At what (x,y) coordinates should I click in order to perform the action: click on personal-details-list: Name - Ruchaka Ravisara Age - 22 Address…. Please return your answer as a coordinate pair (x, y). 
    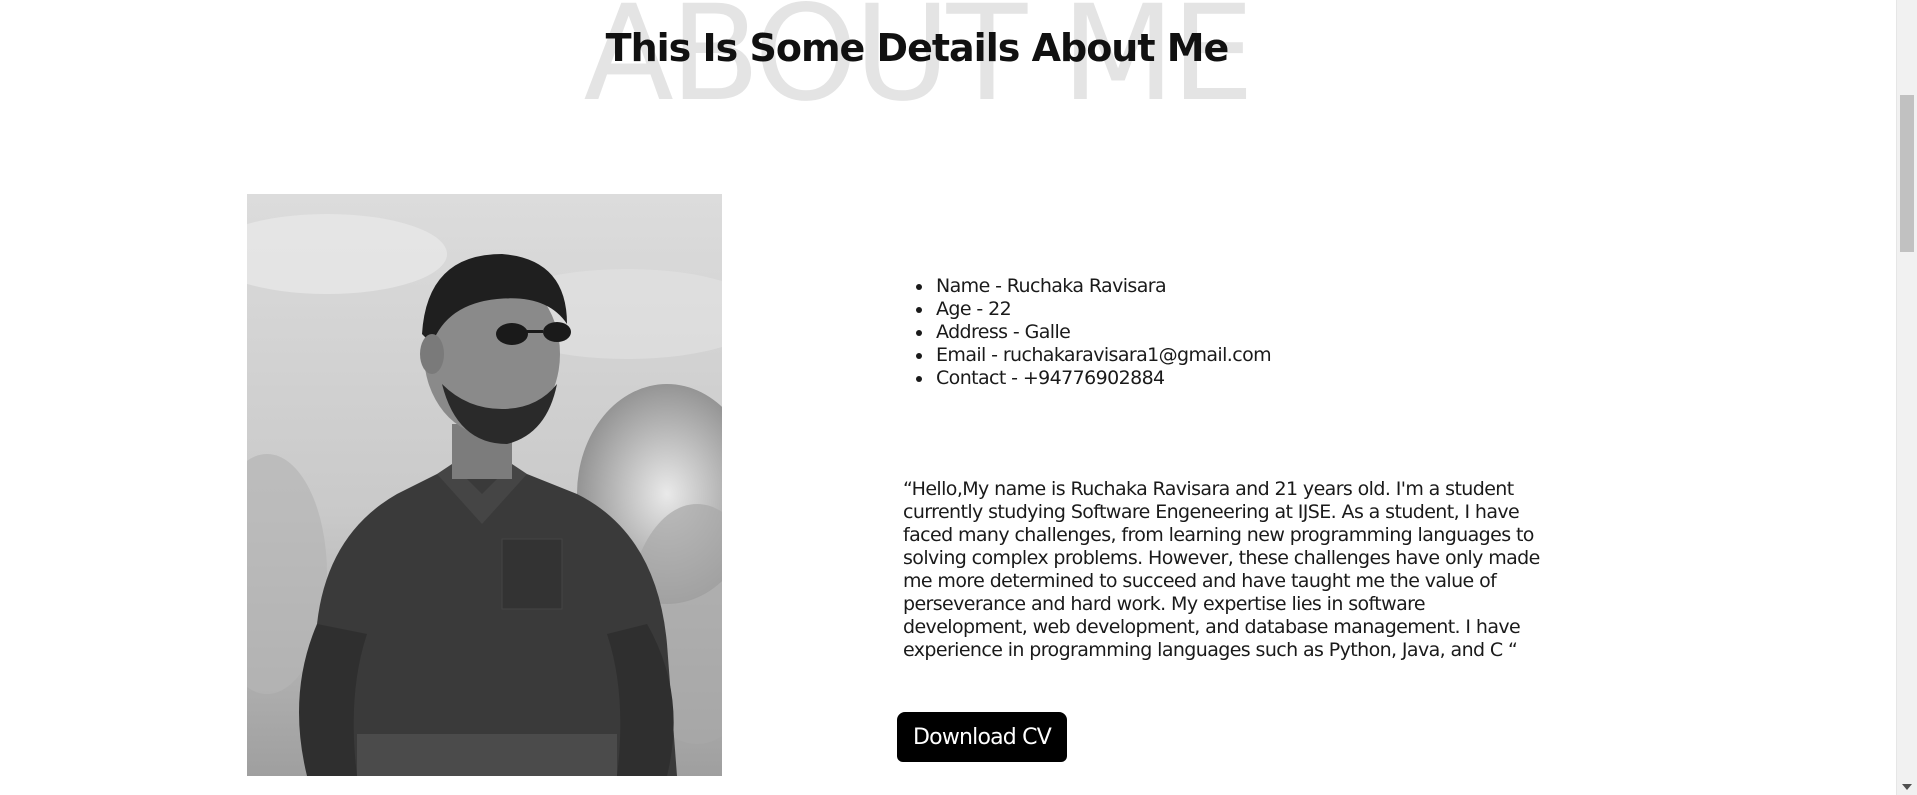
    Looking at the image, I should click on (1087, 332).